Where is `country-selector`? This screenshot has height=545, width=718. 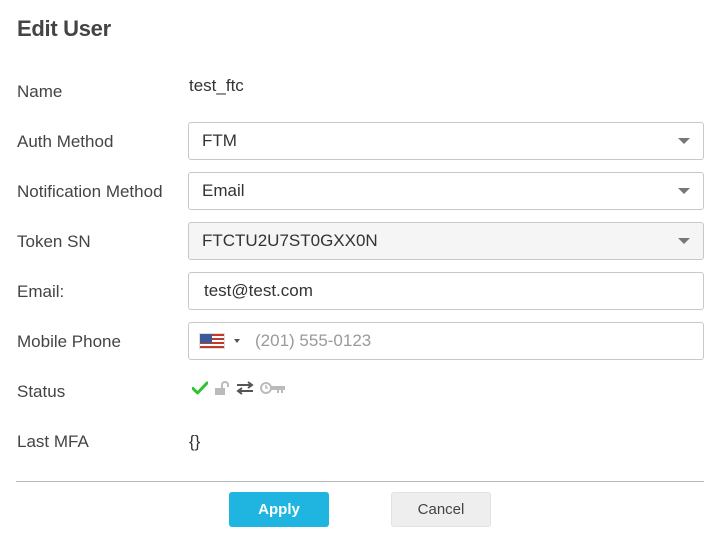 country-selector is located at coordinates (218, 341).